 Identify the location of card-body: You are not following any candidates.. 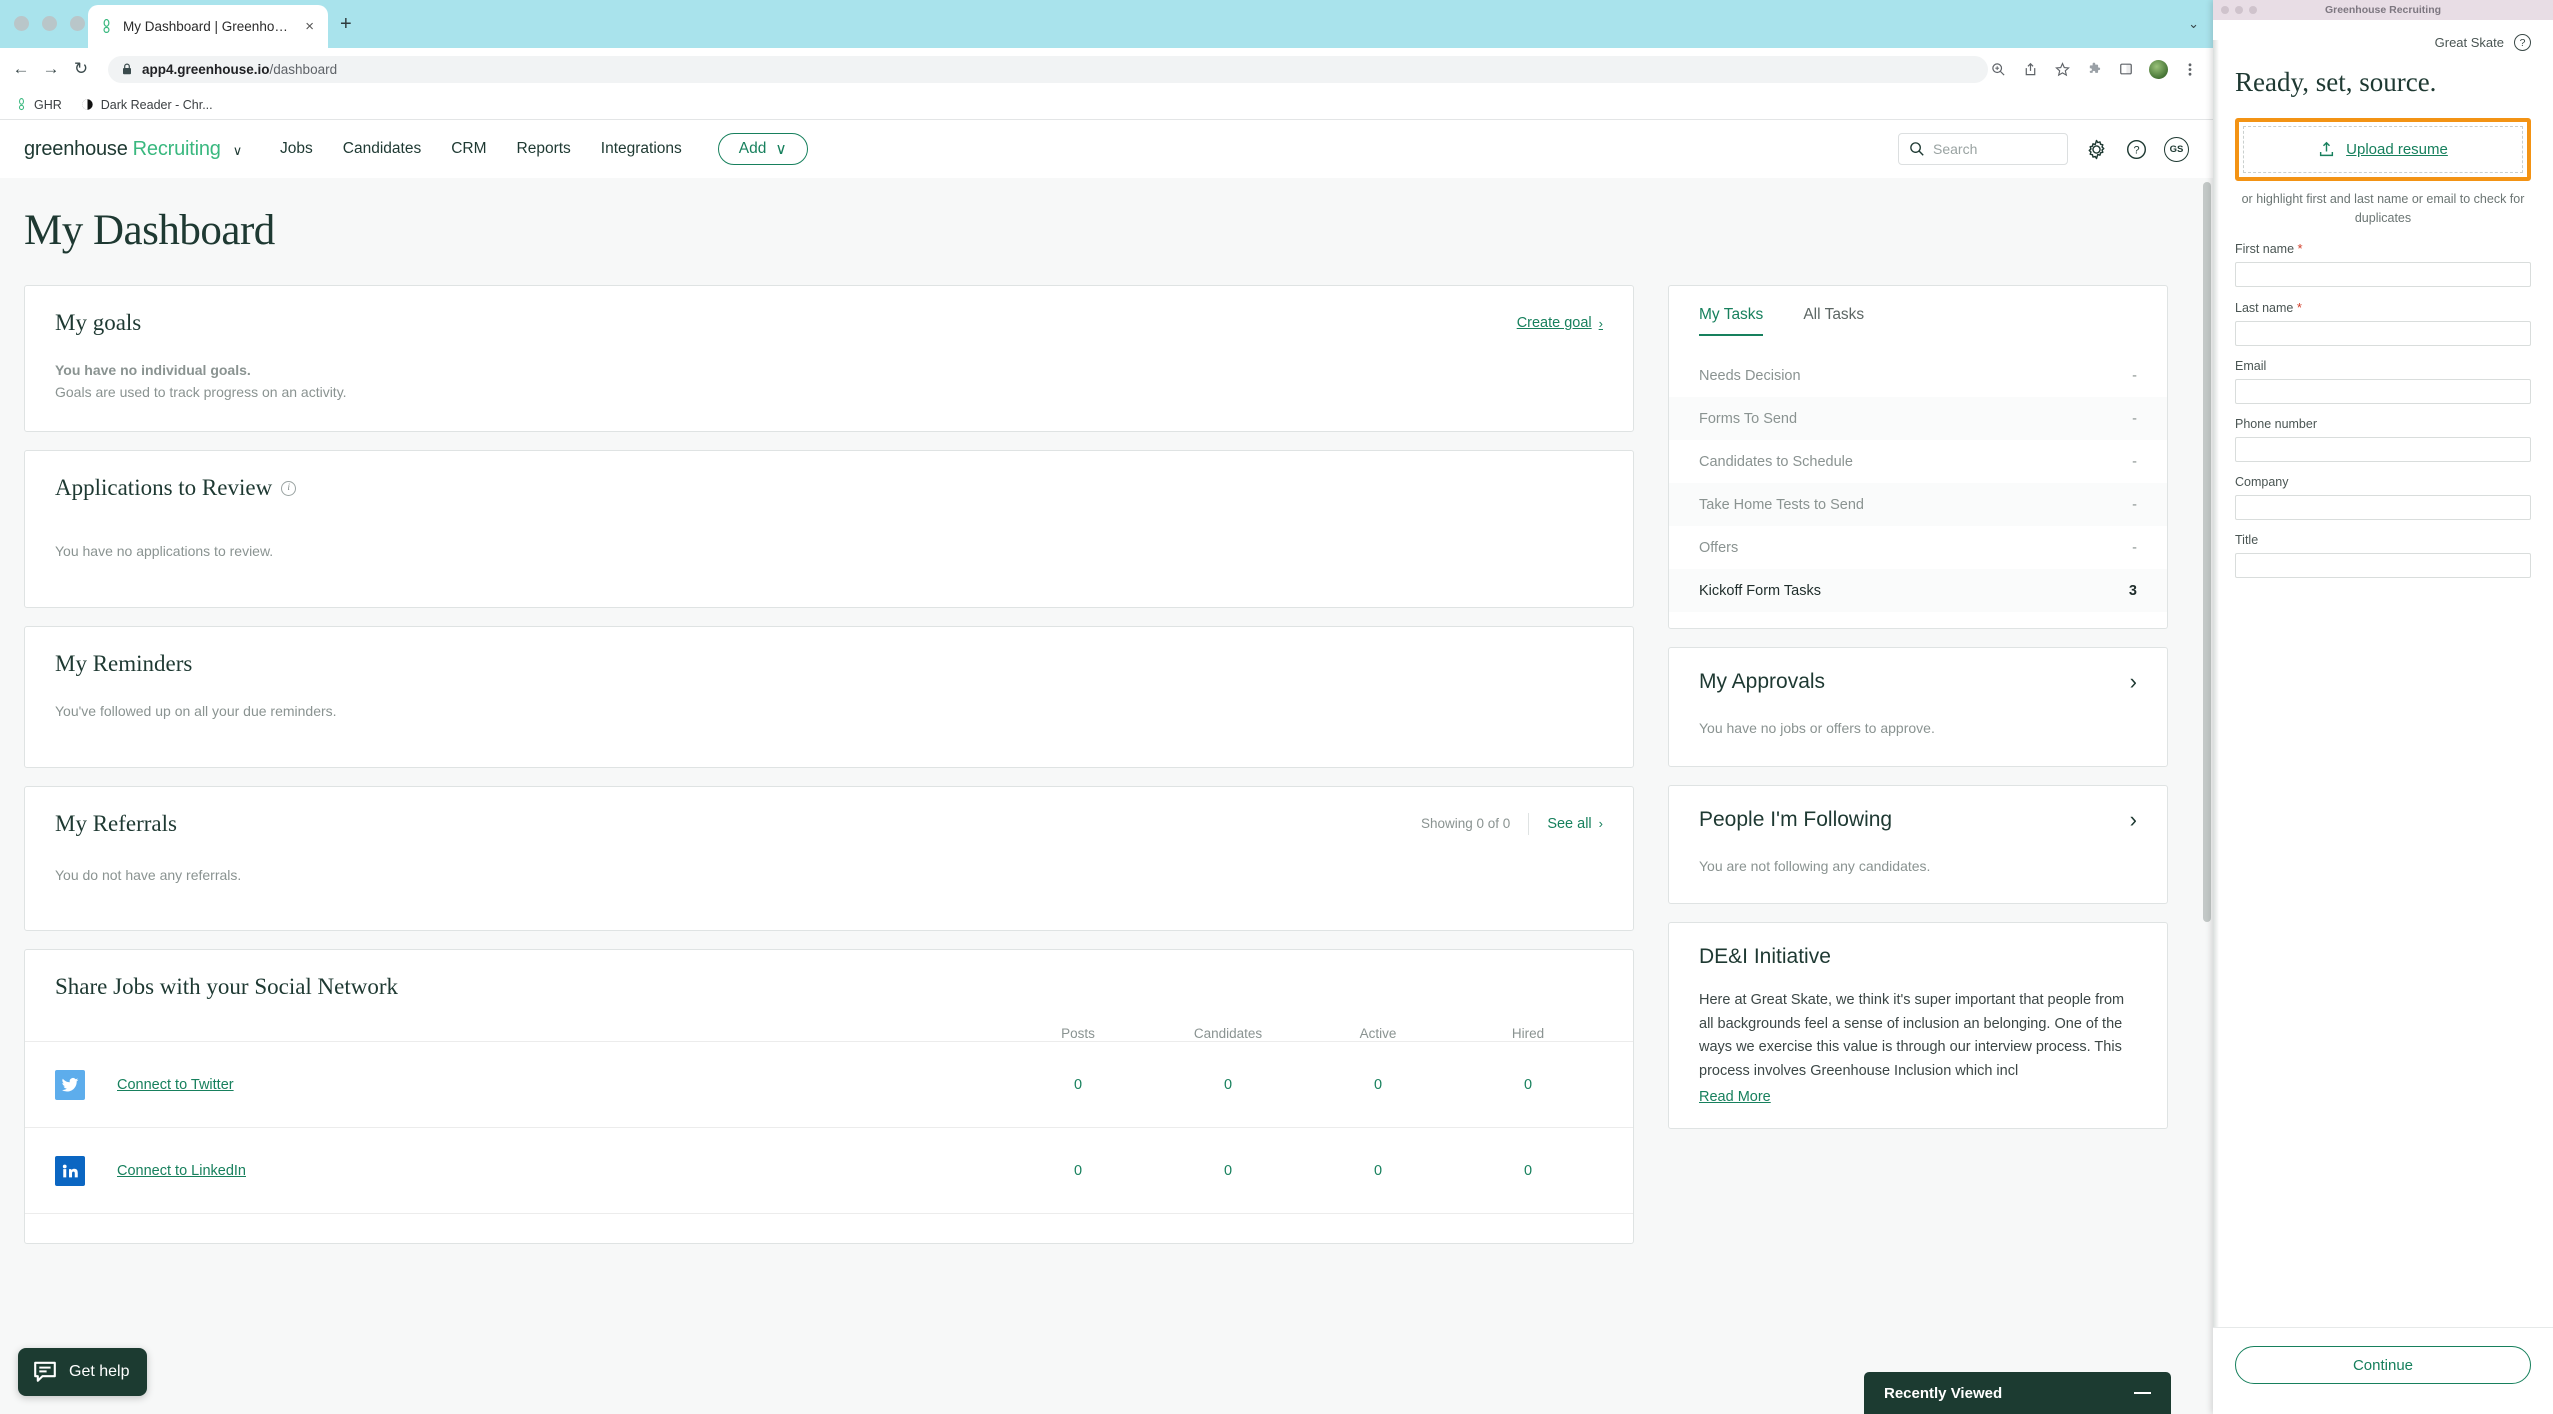
(1918, 868).